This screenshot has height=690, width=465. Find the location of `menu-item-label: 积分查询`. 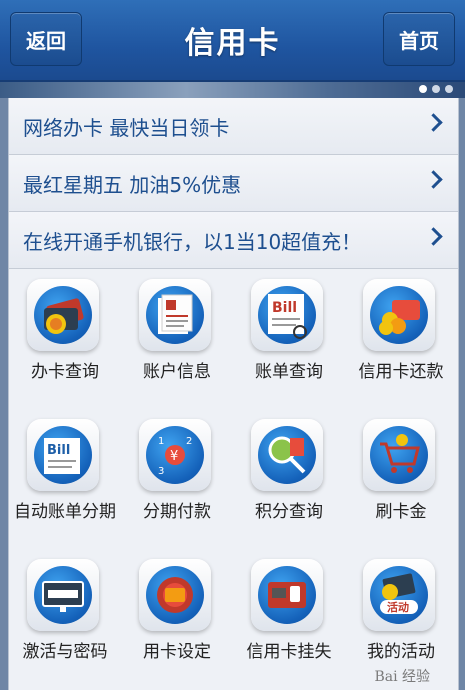

menu-item-label: 积分查询 is located at coordinates (289, 512).